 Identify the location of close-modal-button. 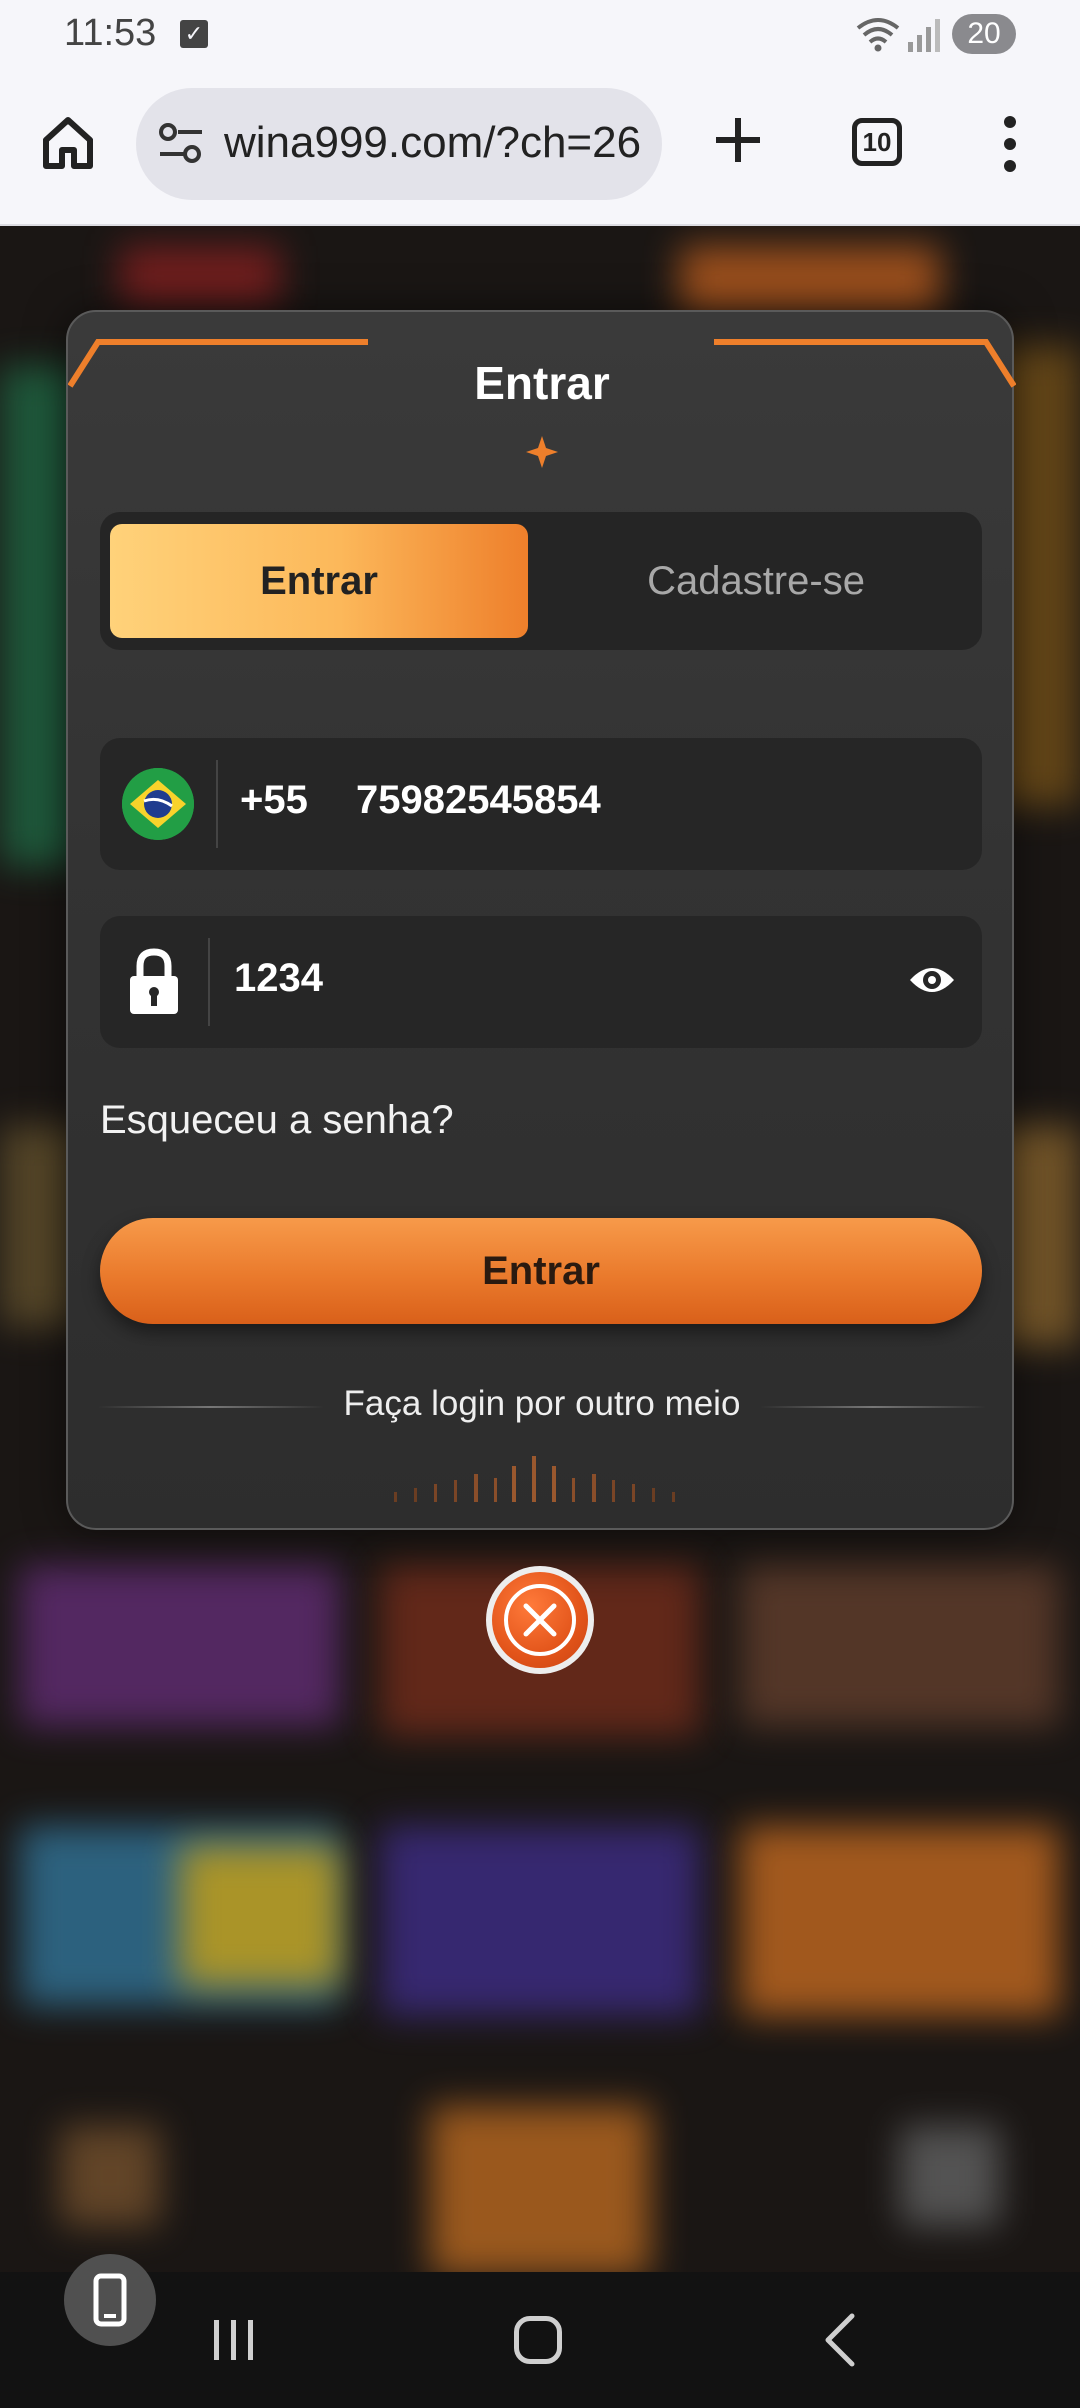
(540, 1620).